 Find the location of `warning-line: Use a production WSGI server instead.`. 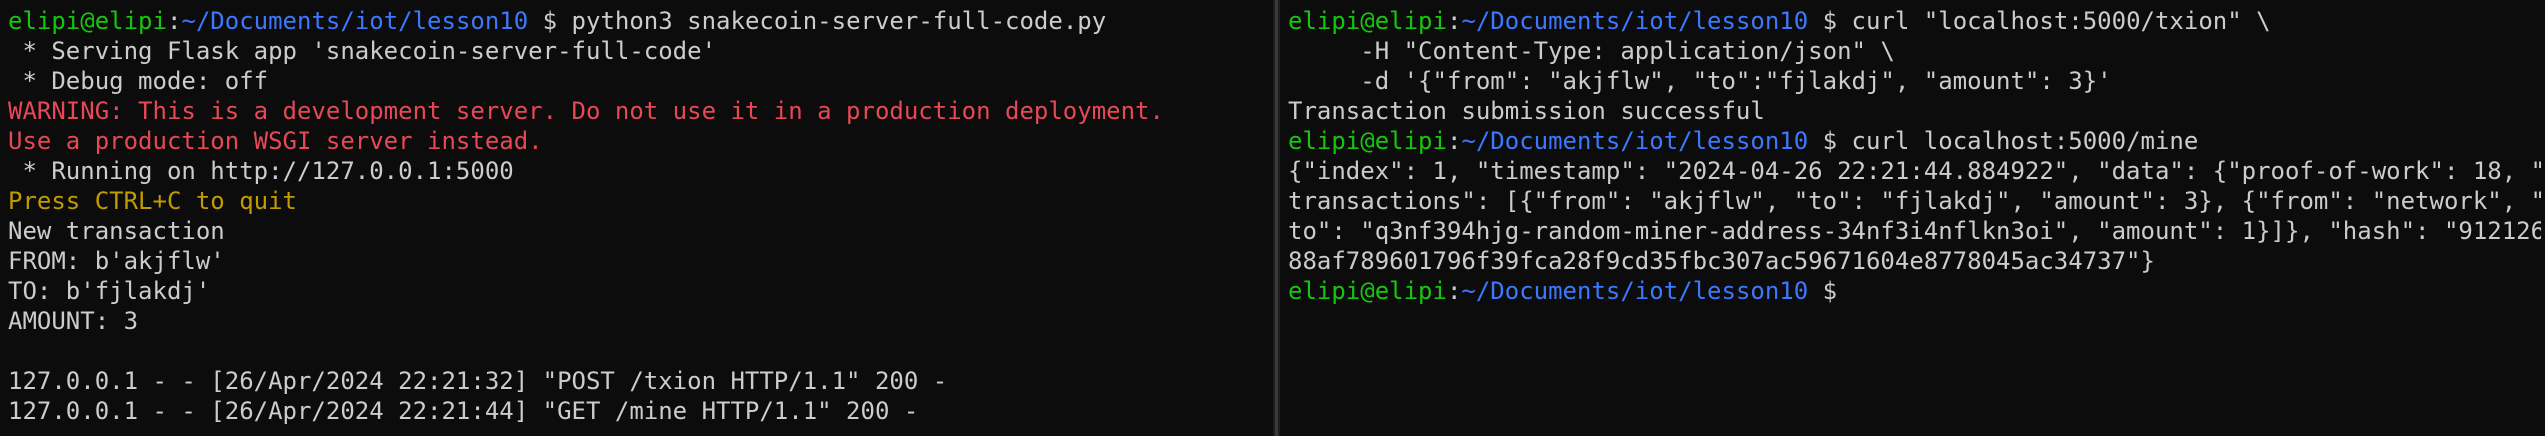

warning-line: Use a production WSGI server instead. is located at coordinates (275, 141).